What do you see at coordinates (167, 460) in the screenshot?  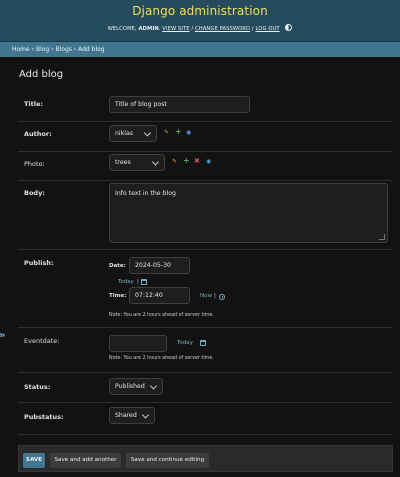 I see `save-and-continue-button: Save and continue editing` at bounding box center [167, 460].